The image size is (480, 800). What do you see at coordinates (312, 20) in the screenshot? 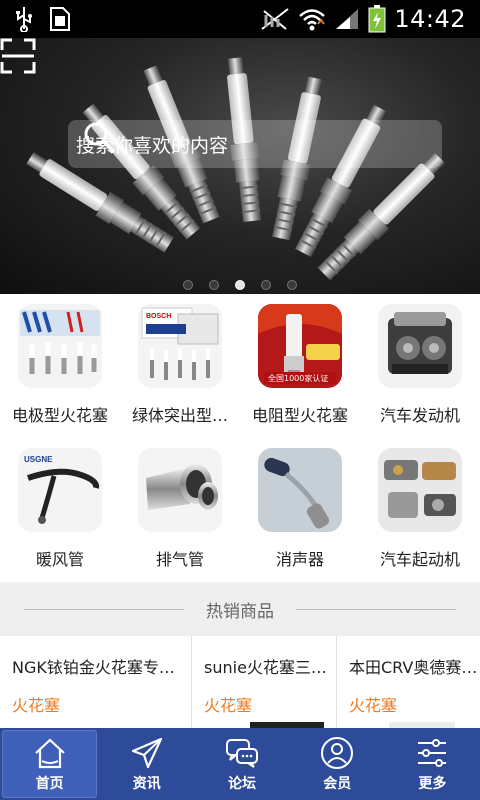
I see `wifi-icon` at bounding box center [312, 20].